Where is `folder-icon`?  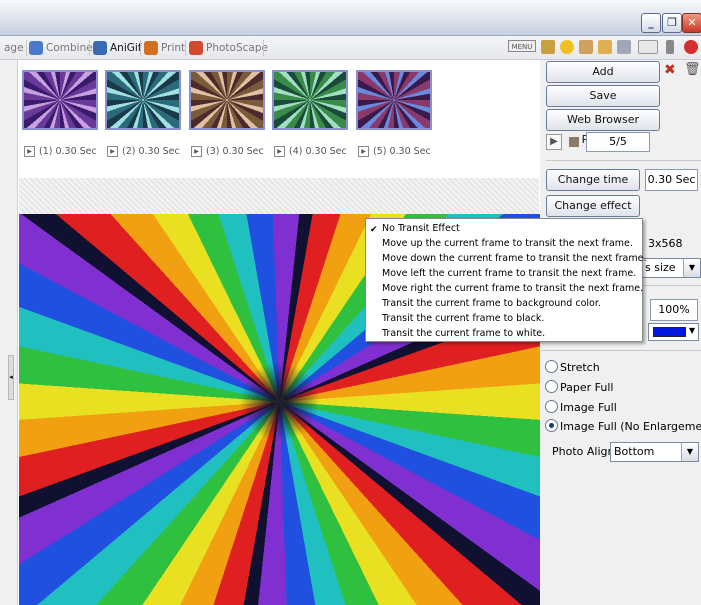
folder-icon is located at coordinates (605, 47).